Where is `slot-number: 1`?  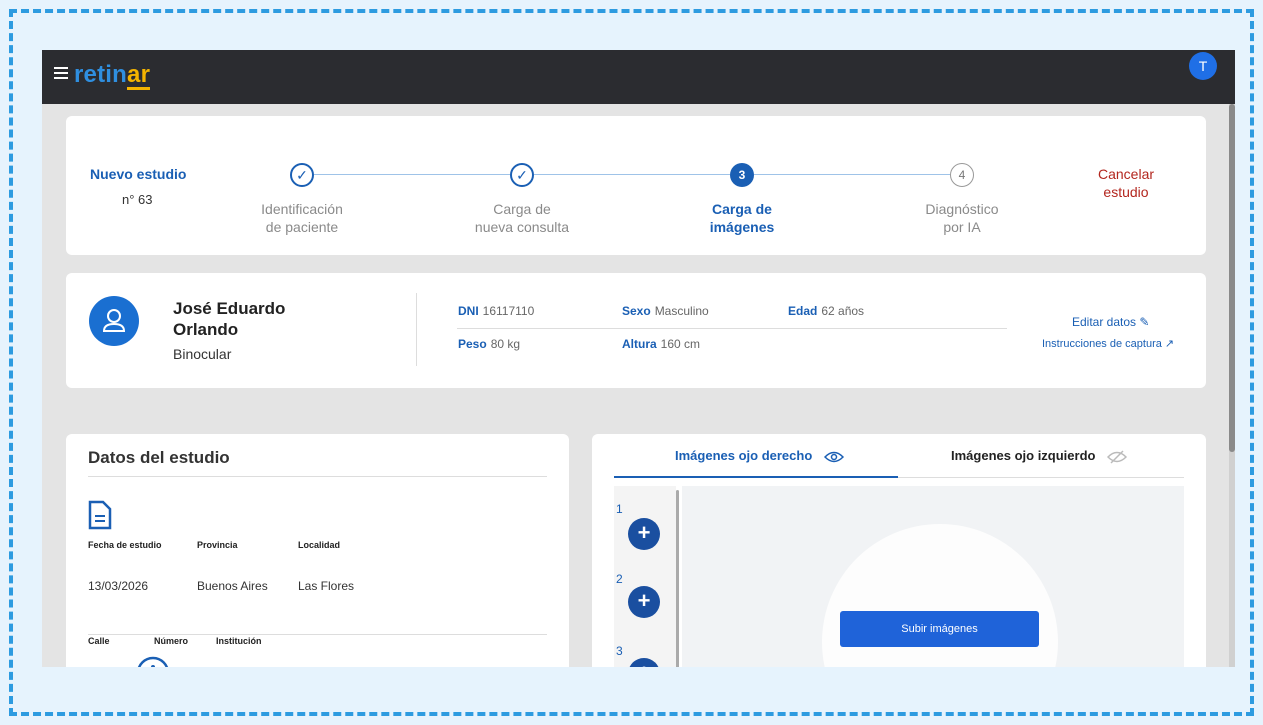 slot-number: 1 is located at coordinates (619, 509).